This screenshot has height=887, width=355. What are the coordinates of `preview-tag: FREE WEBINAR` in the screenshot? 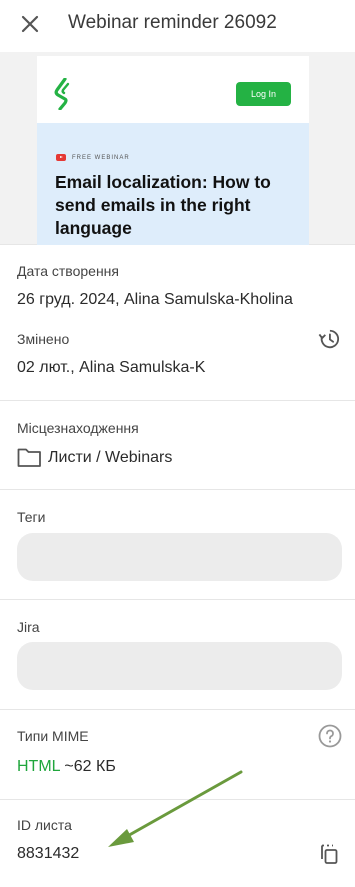 It's located at (93, 157).